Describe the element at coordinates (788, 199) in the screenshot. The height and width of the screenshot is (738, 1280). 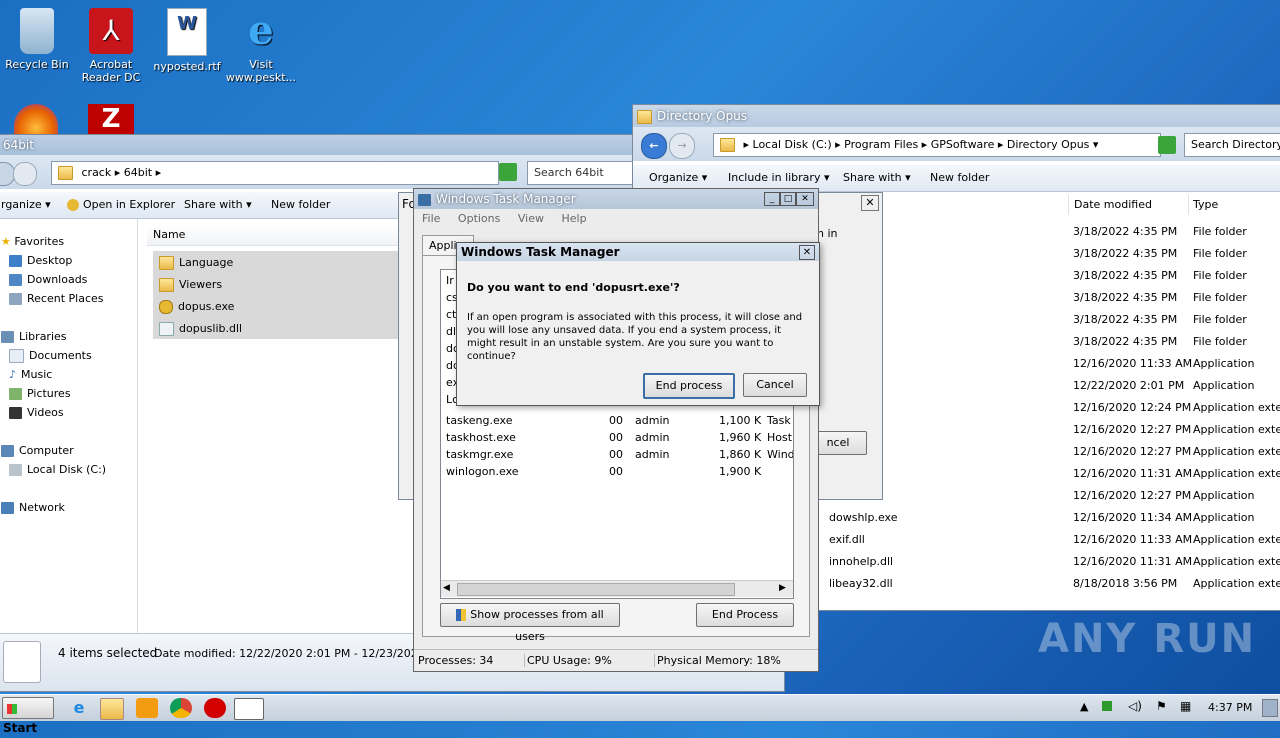
I see `maximize-button: □` at that location.